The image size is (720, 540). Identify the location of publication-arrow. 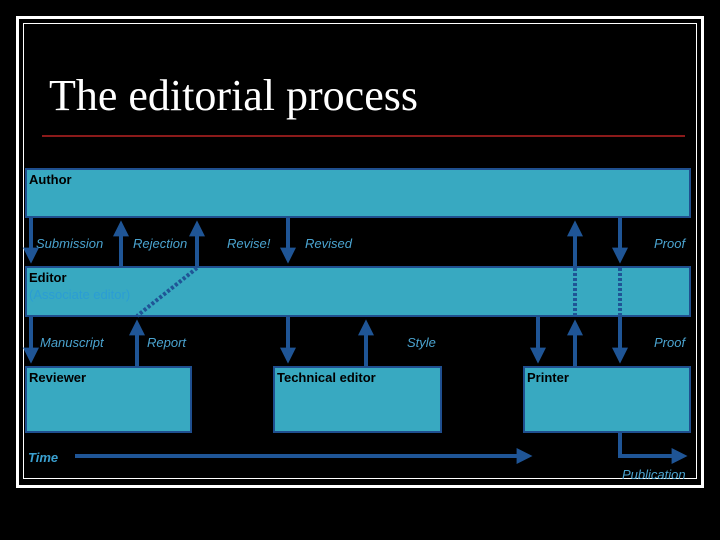
(653, 448).